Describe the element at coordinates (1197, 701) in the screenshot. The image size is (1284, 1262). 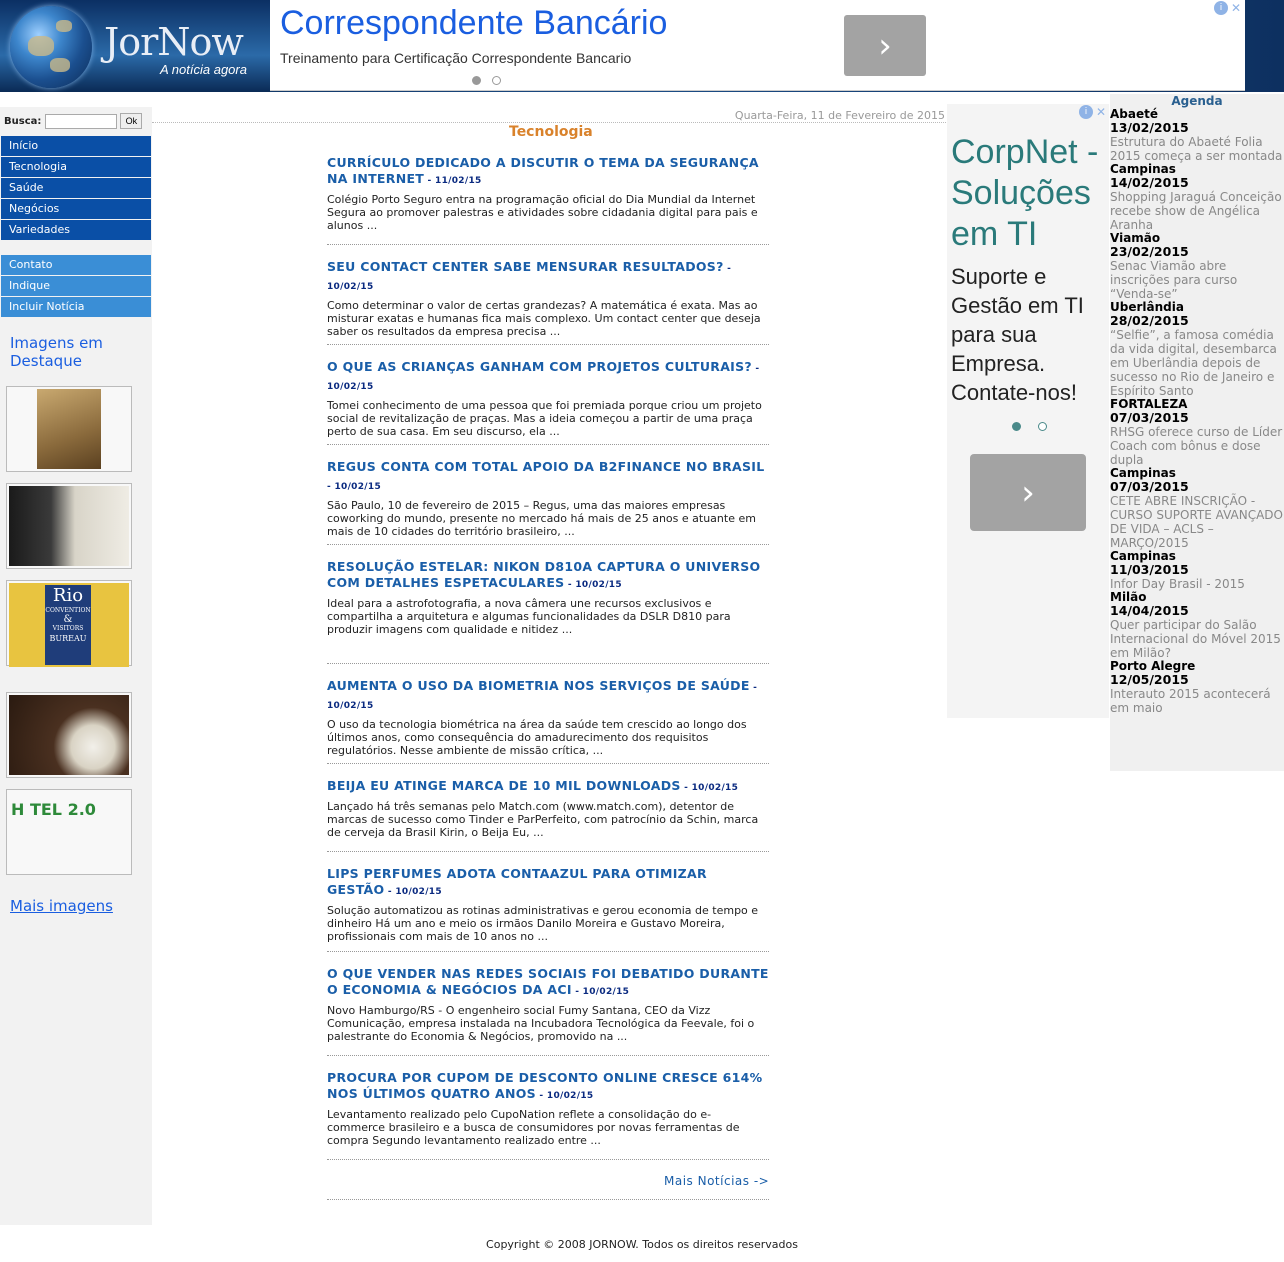
I see `agenda-event-link: Interauto 2015 acontecerá em maio` at that location.